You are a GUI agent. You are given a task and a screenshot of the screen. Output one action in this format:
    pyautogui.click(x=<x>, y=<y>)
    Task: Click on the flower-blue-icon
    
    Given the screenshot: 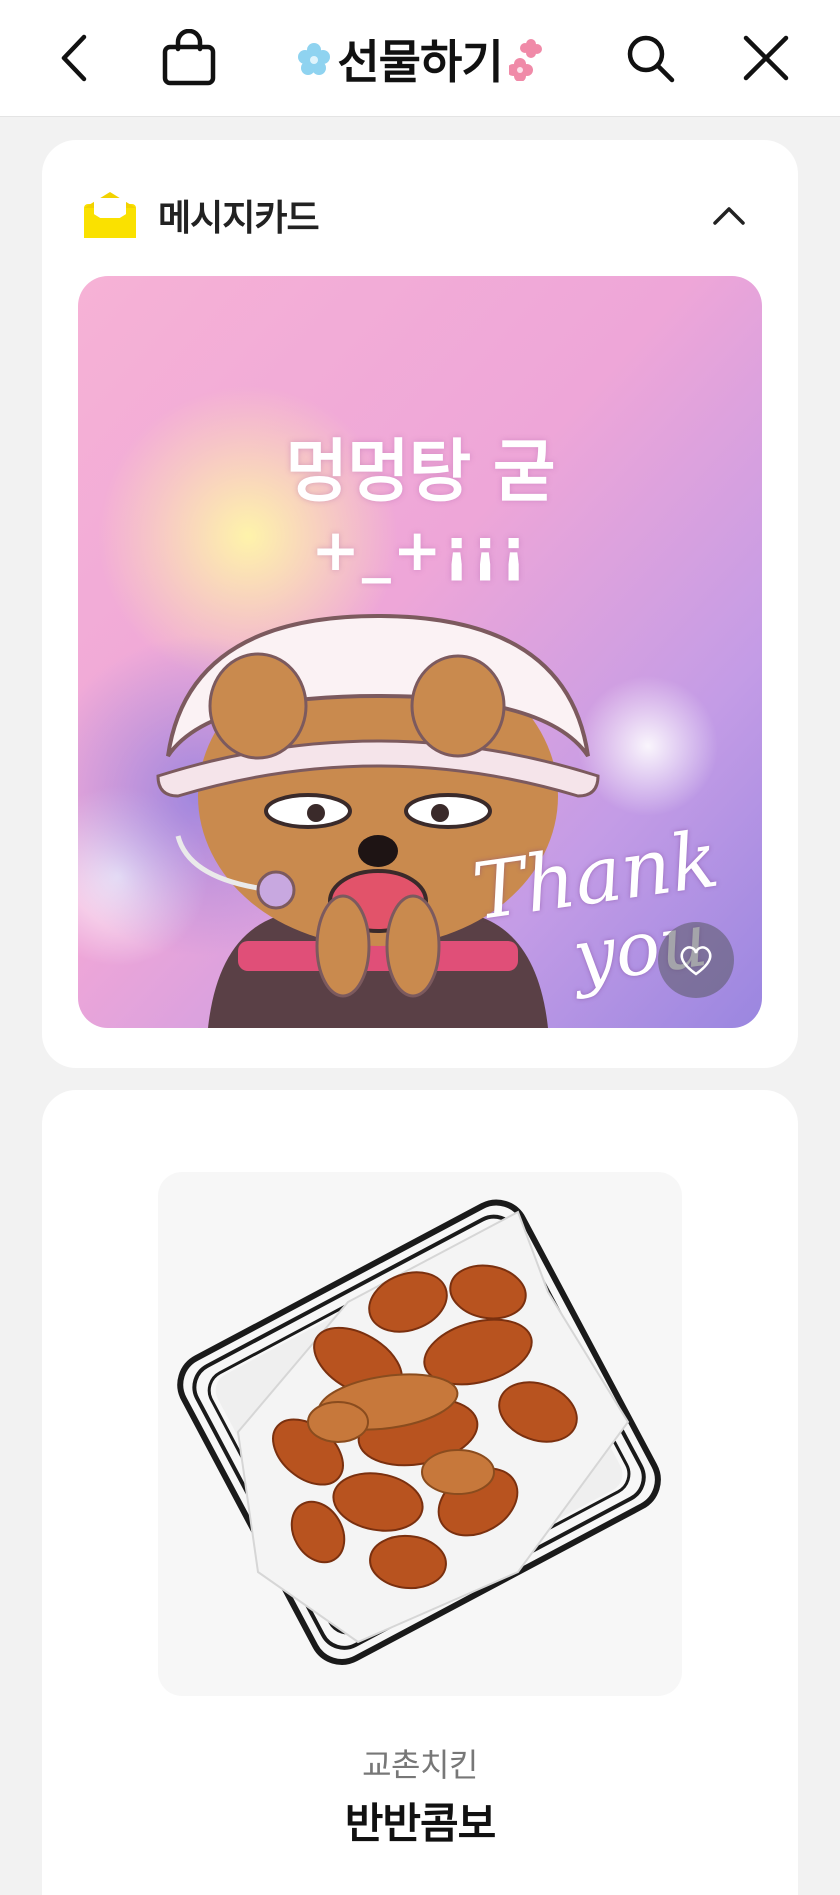 What is the action you would take?
    pyautogui.click(x=314, y=58)
    